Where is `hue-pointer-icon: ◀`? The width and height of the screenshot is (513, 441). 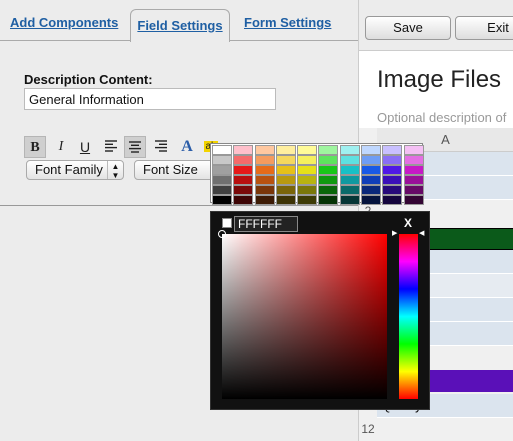 hue-pointer-icon: ◀ is located at coordinates (422, 233).